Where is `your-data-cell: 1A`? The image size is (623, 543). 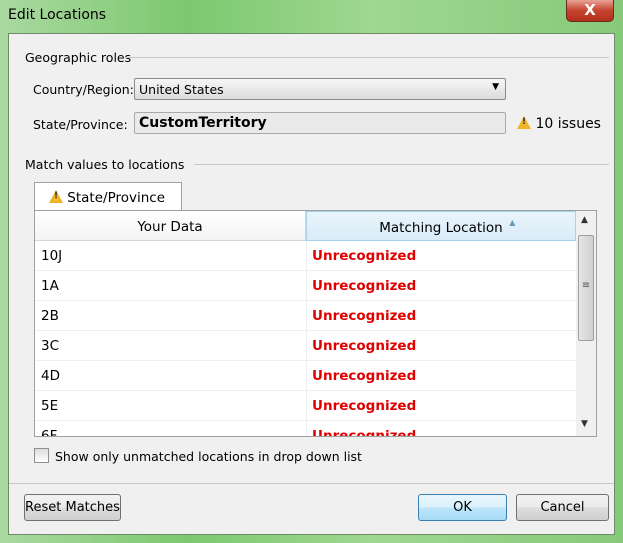 your-data-cell: 1A is located at coordinates (50, 286).